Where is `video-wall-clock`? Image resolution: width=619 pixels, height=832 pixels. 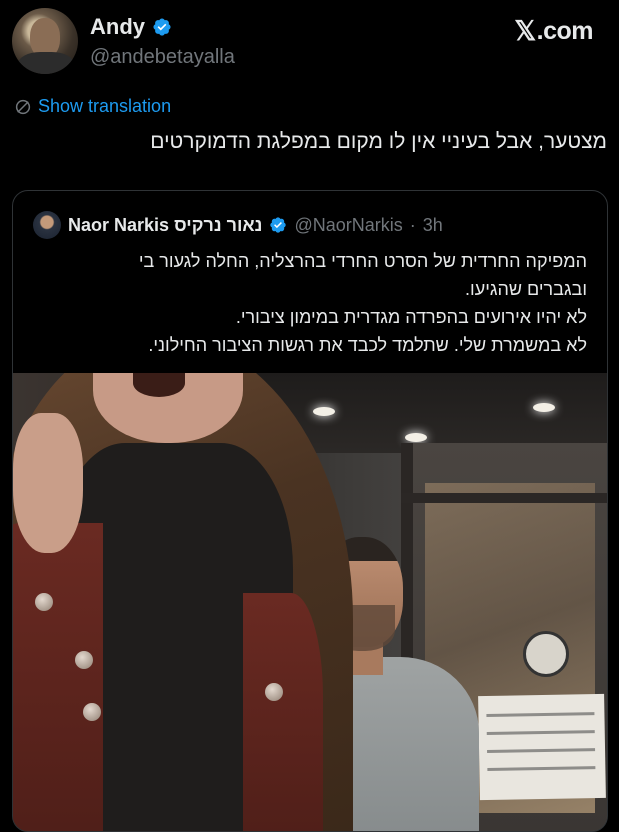 video-wall-clock is located at coordinates (546, 654).